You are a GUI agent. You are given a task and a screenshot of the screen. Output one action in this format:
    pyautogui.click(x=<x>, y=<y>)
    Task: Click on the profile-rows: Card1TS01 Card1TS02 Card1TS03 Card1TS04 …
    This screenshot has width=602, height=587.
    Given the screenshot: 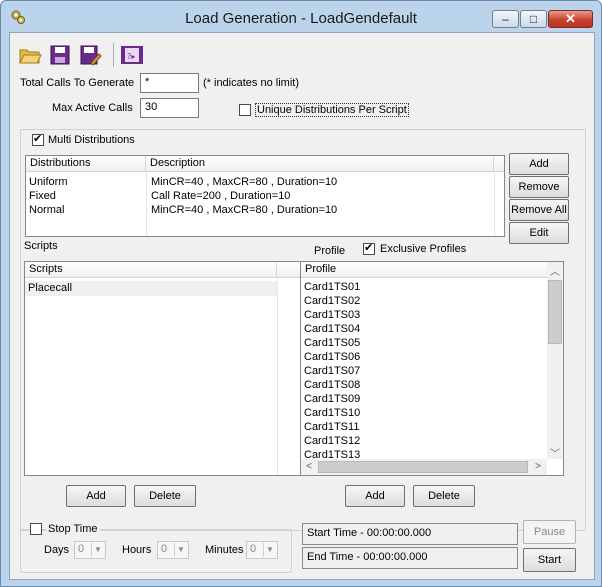 What is the action you would take?
    pyautogui.click(x=425, y=370)
    